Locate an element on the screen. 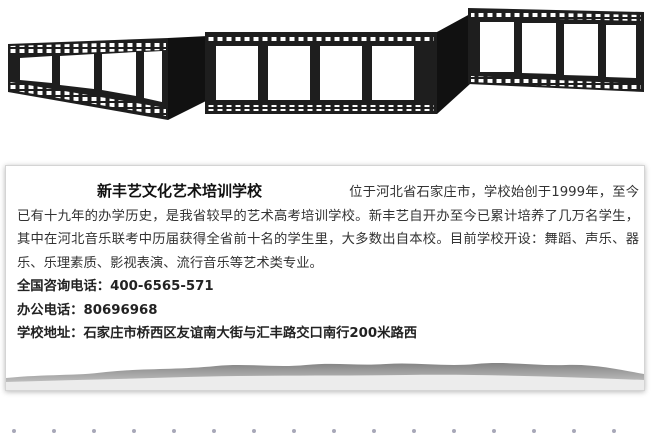 This screenshot has width=654, height=447. address-text: 学校地址：石家庄市桥西区友谊南大街与汇丰路交口南行200米路西 is located at coordinates (217, 333).